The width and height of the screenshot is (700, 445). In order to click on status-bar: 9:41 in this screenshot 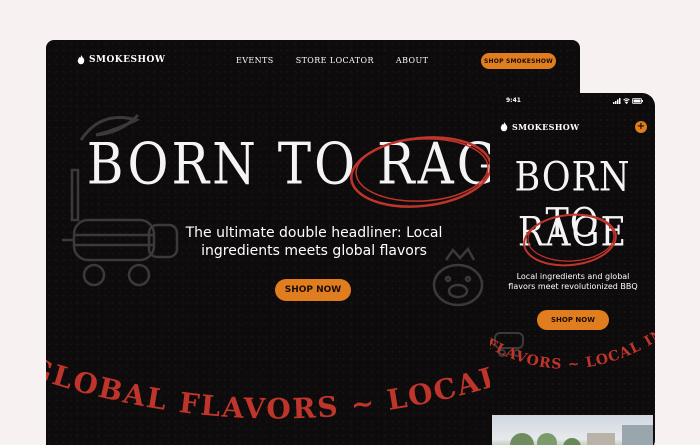, I will do `click(572, 103)`.